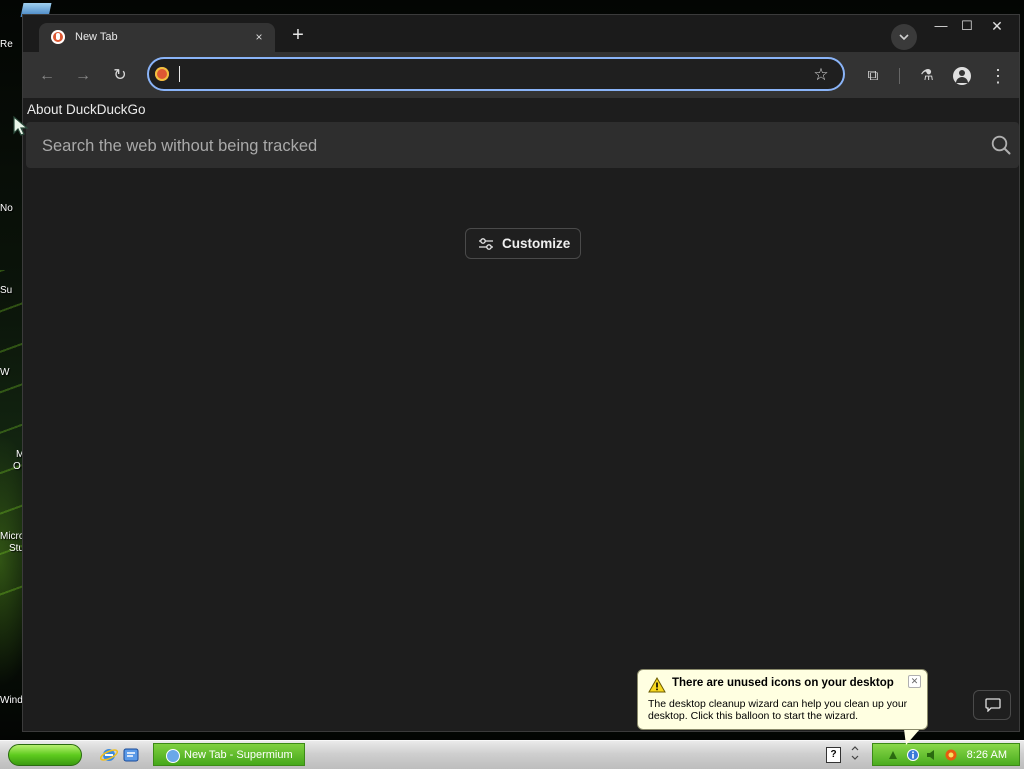 Image resolution: width=1024 pixels, height=769 pixels. I want to click on labs-flask-icon: ⚗, so click(927, 76).